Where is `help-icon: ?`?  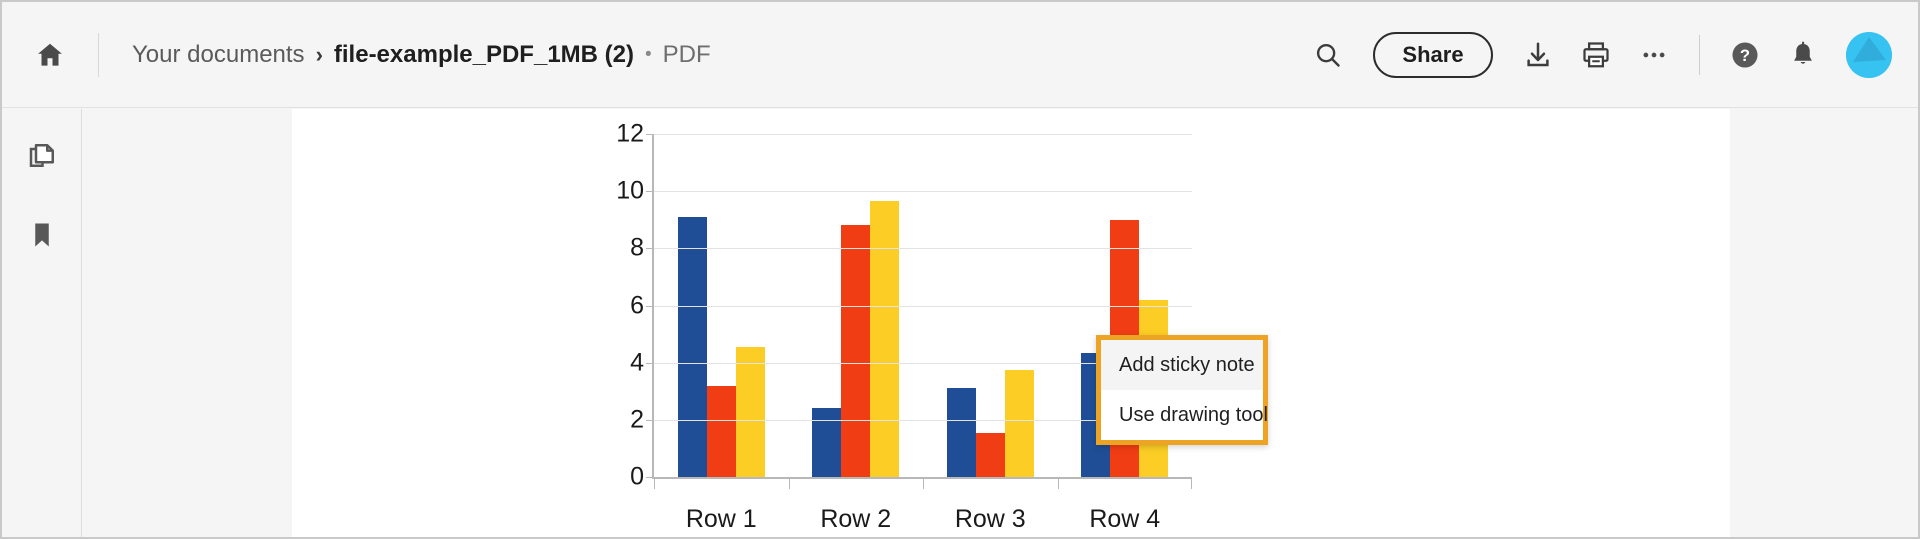
help-icon: ? is located at coordinates (1745, 54).